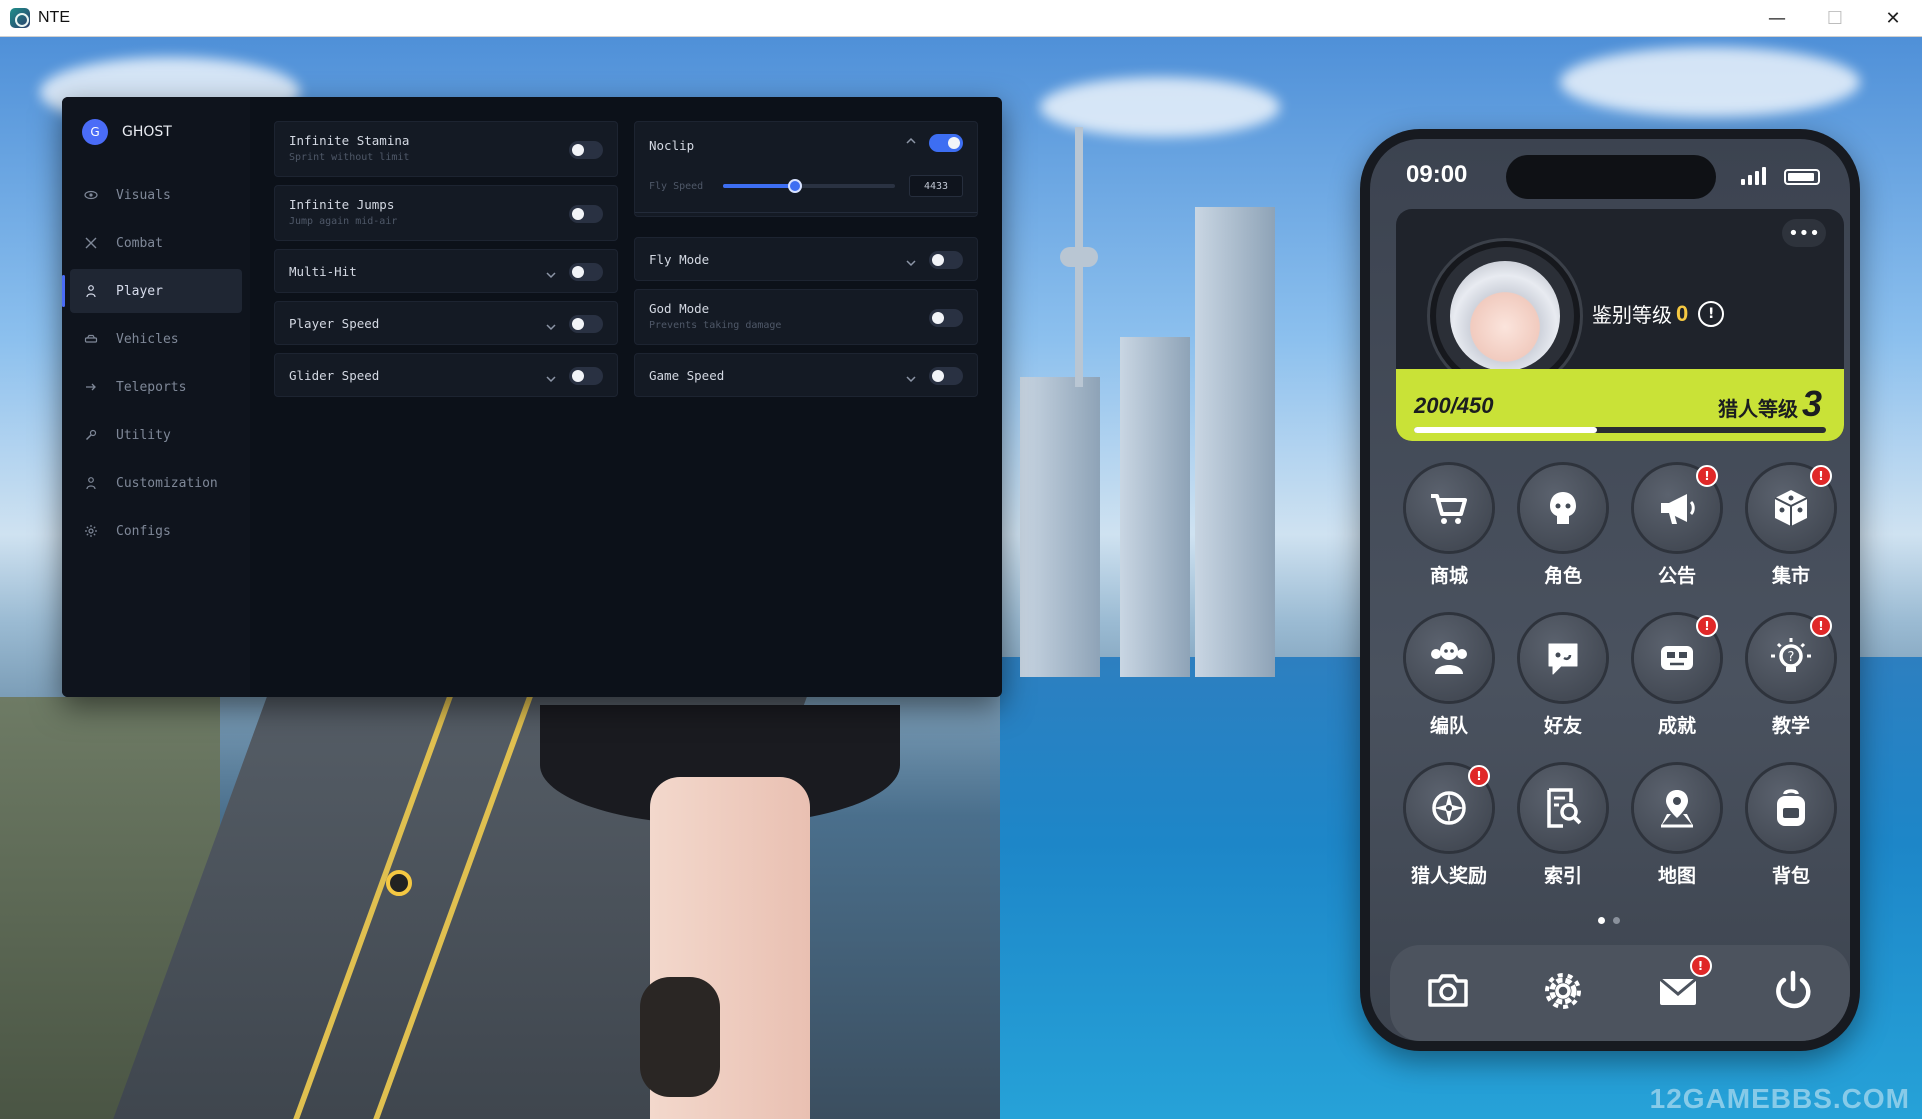 Image resolution: width=1922 pixels, height=1119 pixels. Describe the element at coordinates (91, 339) in the screenshot. I see `car-icon` at that location.